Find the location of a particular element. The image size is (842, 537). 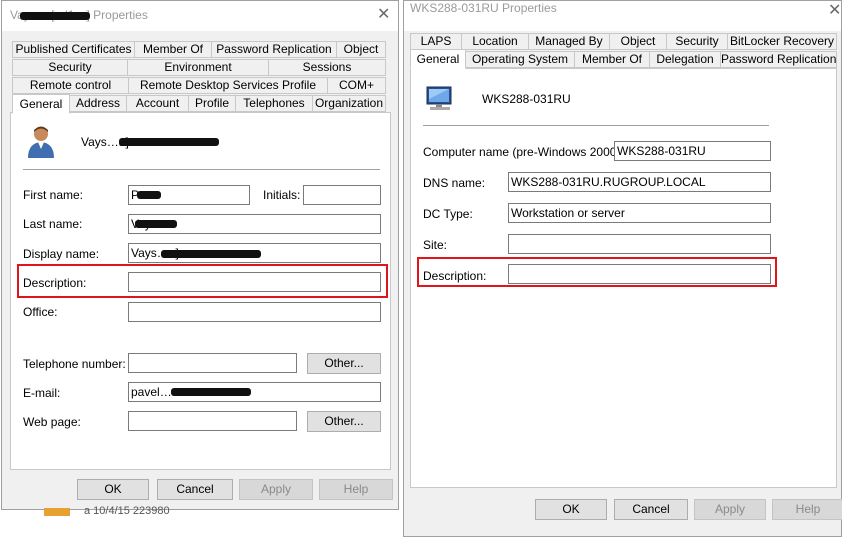

computer-dialog-title: WKS288-031RU Properties is located at coordinates (483, 8).